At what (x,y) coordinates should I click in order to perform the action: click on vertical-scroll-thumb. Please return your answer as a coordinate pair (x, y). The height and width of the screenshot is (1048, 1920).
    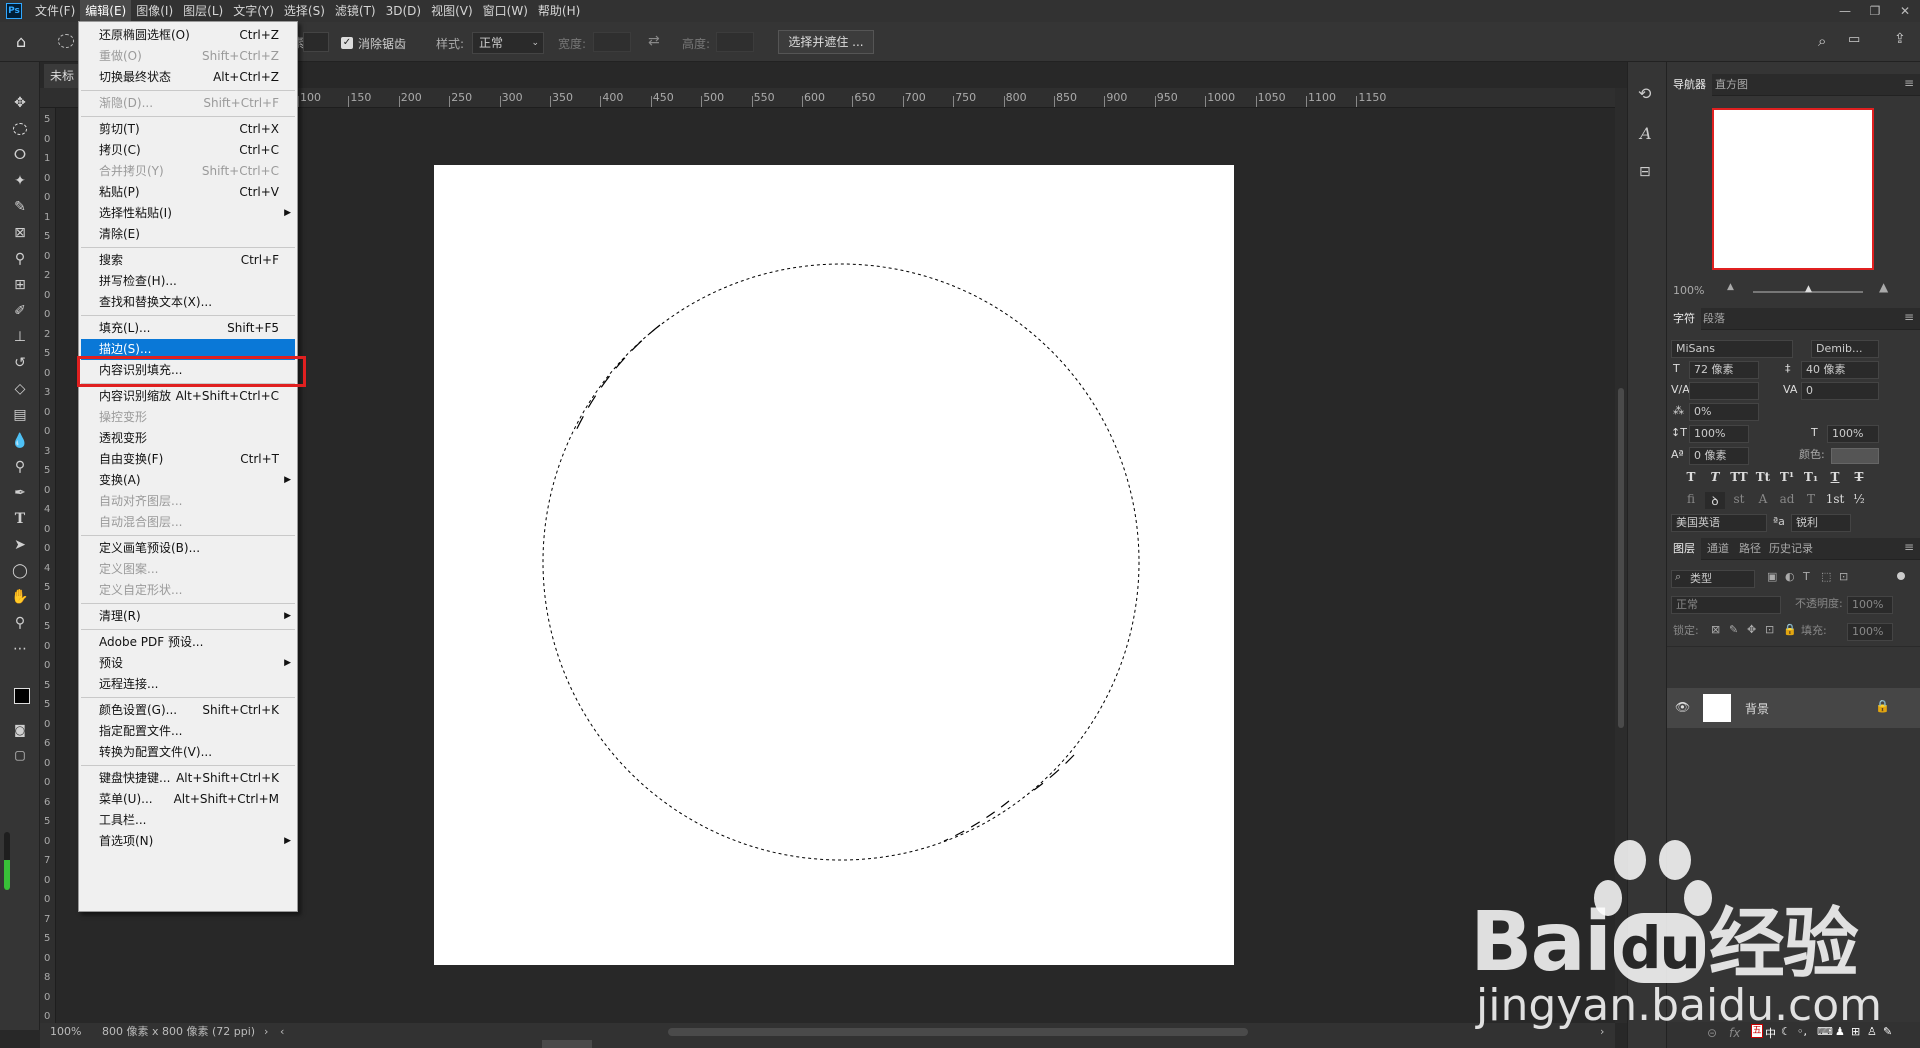
    Looking at the image, I should click on (1621, 558).